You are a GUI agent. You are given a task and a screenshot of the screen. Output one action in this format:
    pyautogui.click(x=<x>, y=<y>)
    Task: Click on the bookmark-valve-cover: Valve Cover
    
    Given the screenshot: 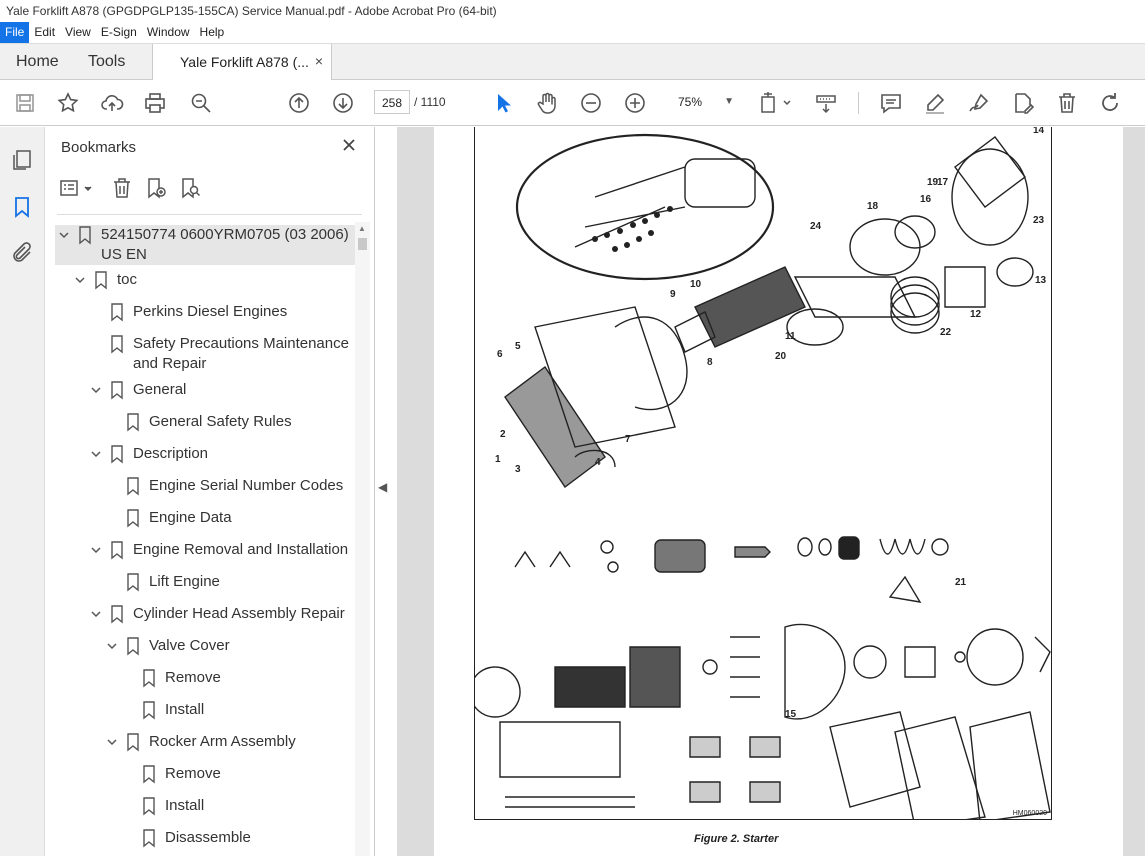 What is the action you would take?
    pyautogui.click(x=229, y=652)
    